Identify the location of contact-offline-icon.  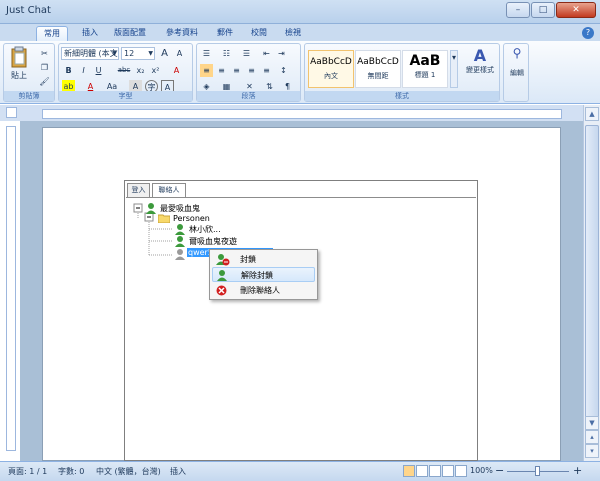
(180, 254).